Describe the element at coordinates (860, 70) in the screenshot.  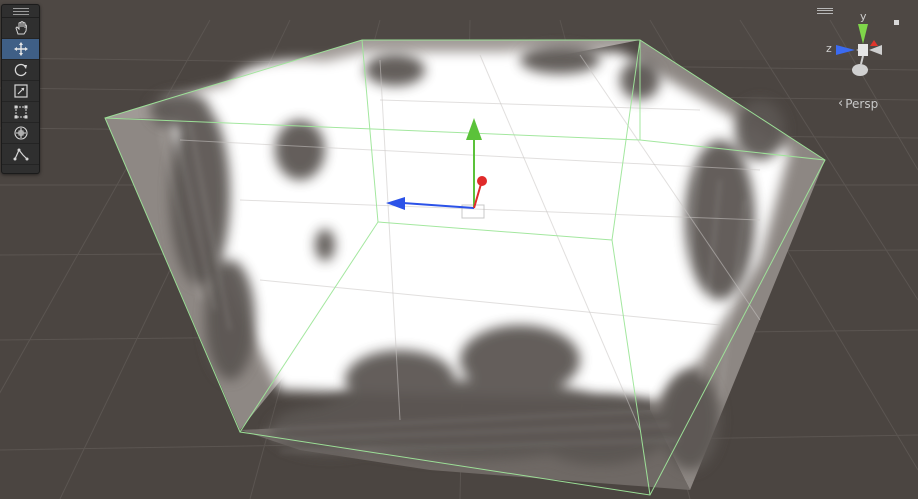
I see `gizmo-neg-y-cone-icon` at that location.